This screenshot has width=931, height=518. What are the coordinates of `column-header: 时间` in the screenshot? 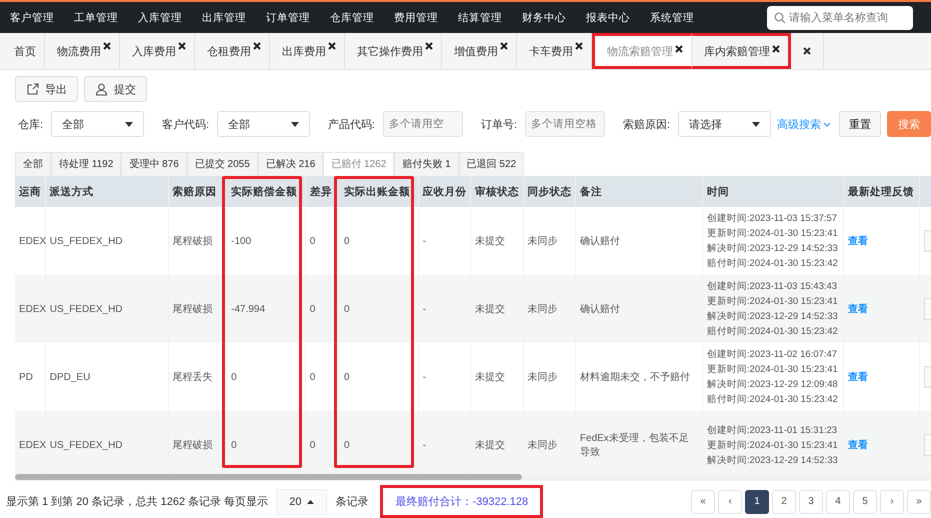 It's located at (773, 191).